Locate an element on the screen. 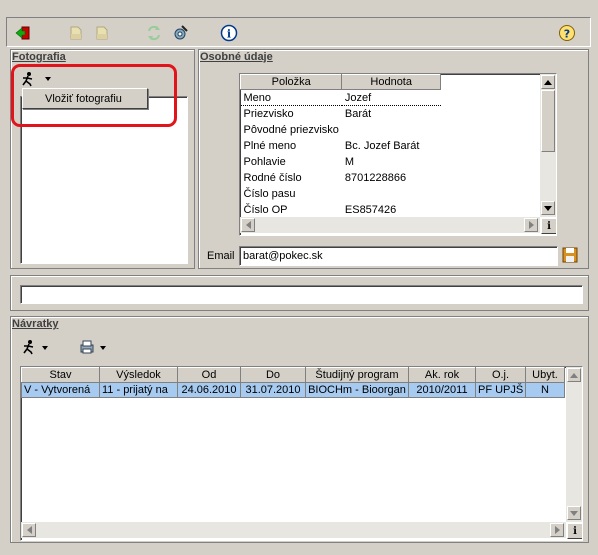  table-cell: BIOCHm - Bioorgan is located at coordinates (357, 390).